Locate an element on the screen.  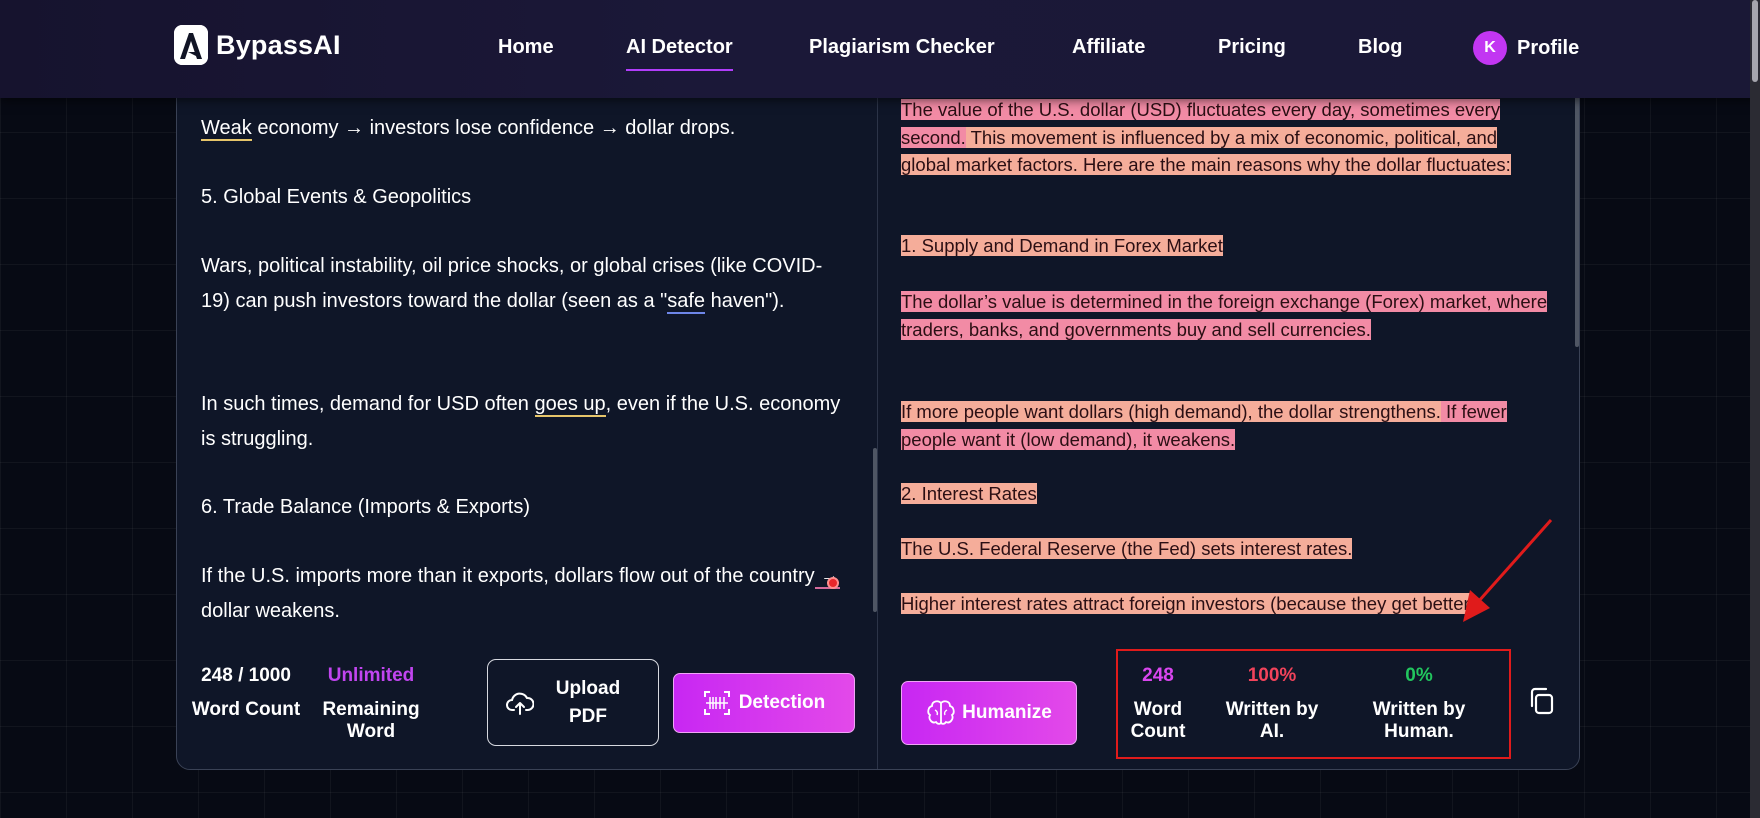
scan-icon is located at coordinates (716, 703).